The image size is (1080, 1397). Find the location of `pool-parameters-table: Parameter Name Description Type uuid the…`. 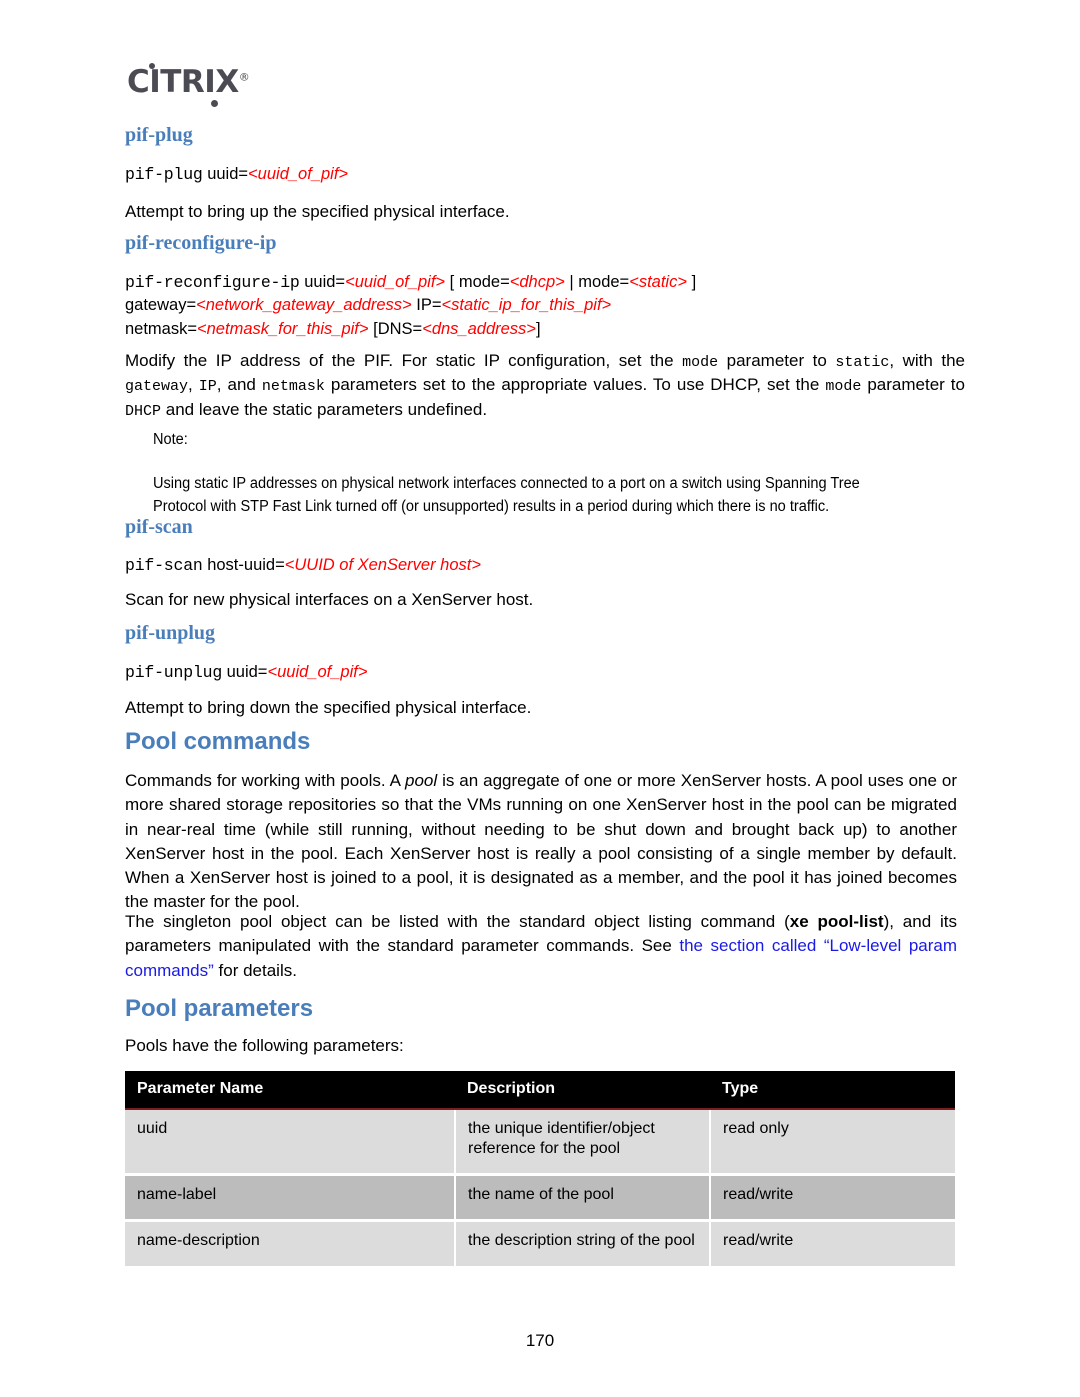

pool-parameters-table: Parameter Name Description Type uuid the… is located at coordinates (540, 1168).